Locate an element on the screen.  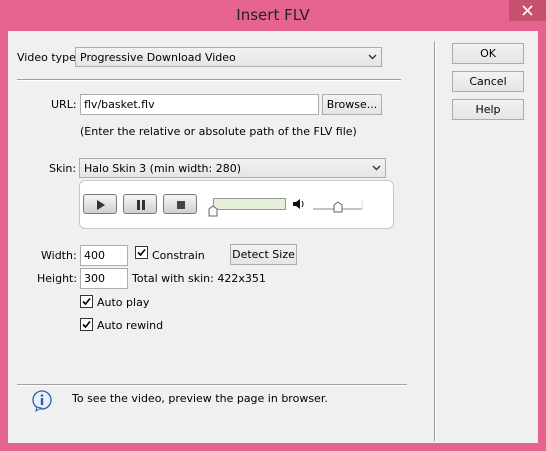
pause-icon is located at coordinates (141, 205).